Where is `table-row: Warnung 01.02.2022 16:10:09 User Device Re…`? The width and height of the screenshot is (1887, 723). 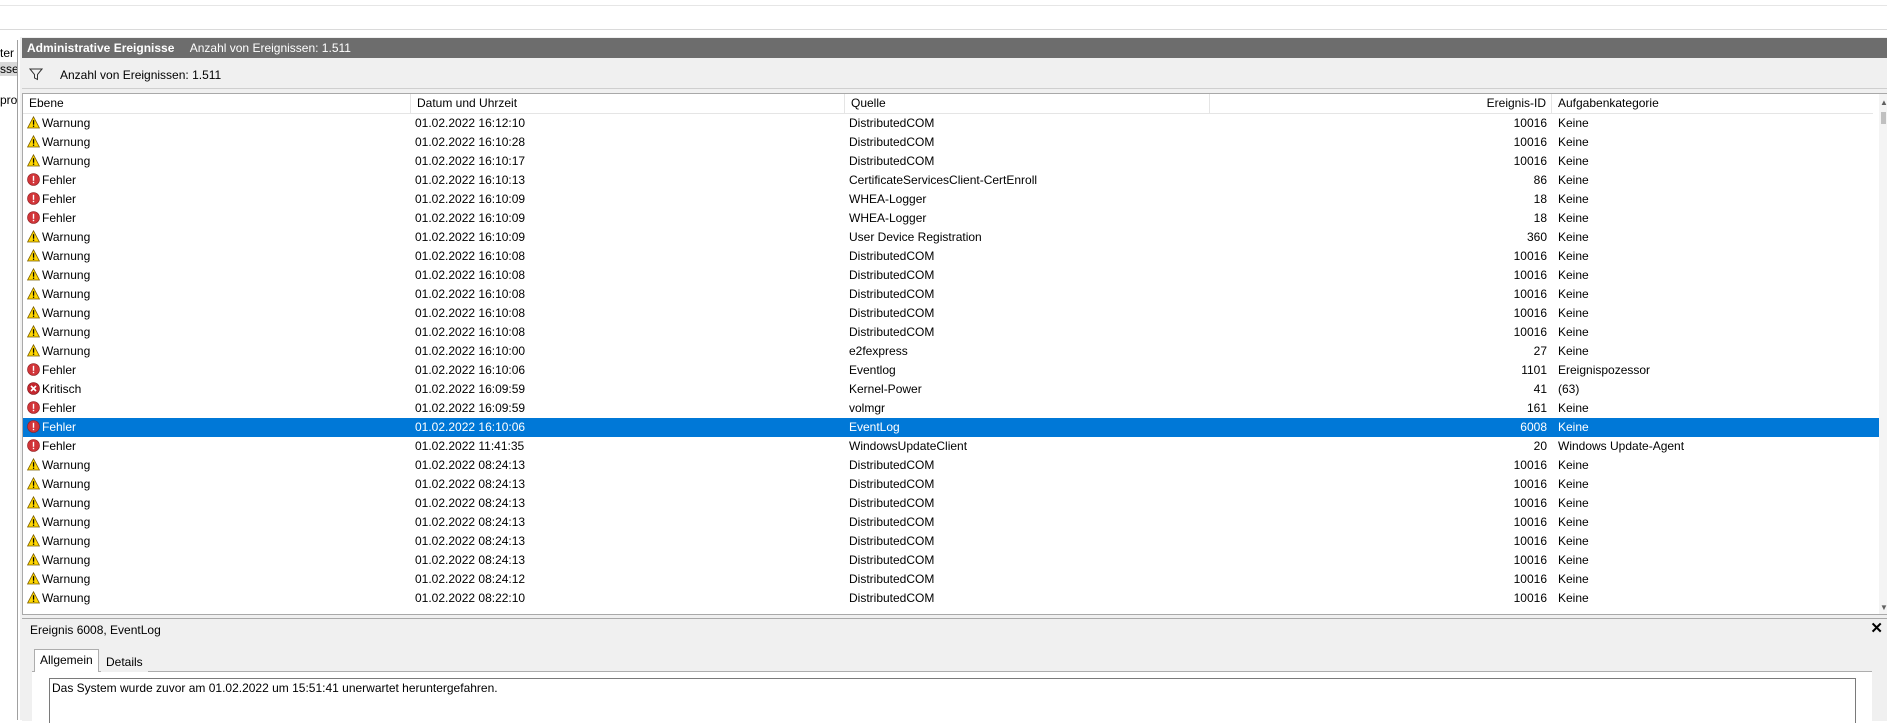
table-row: Warnung 01.02.2022 16:10:09 User Device Re… is located at coordinates (951, 237).